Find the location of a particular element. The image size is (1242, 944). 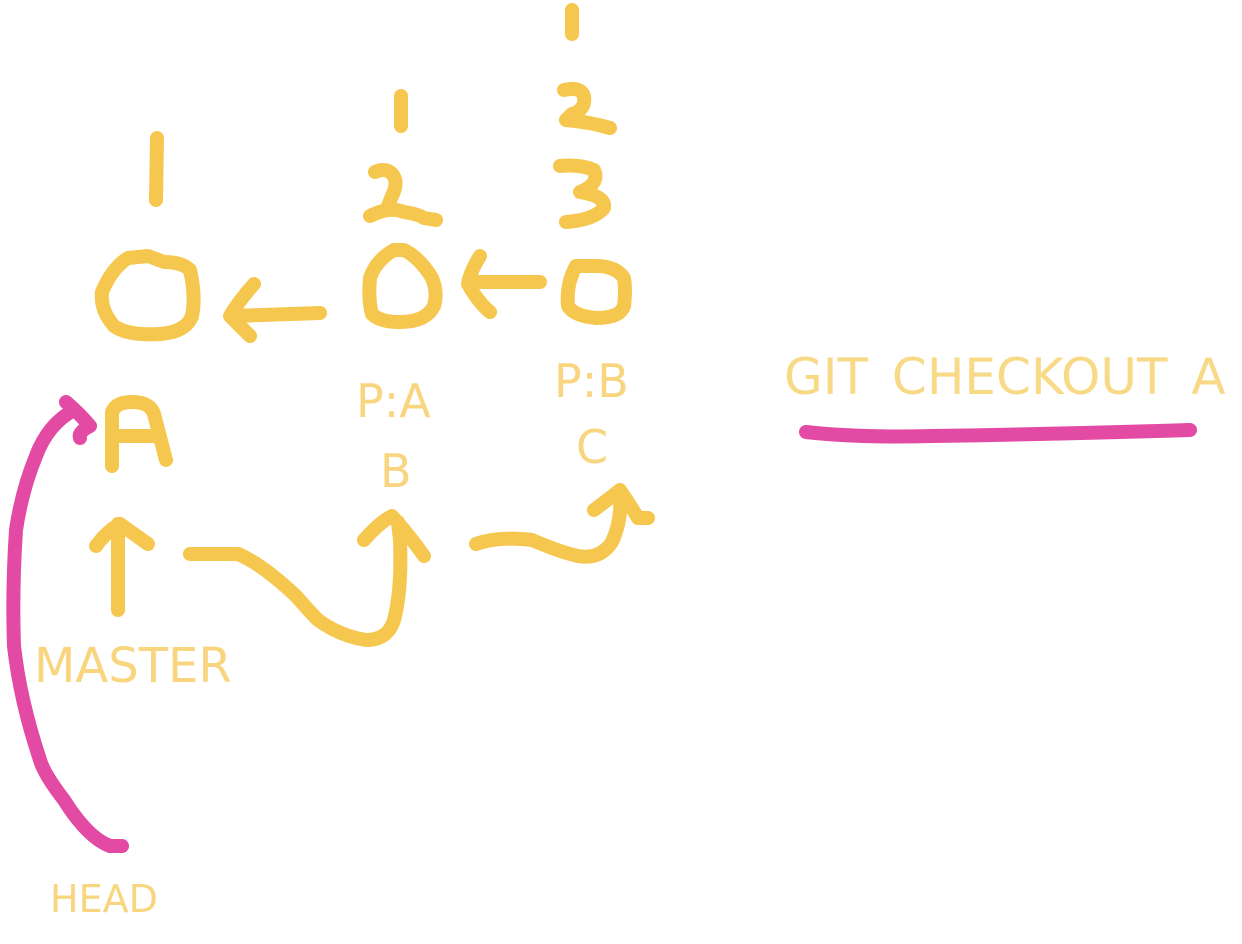

arrow-c-to-b is located at coordinates (504, 284).